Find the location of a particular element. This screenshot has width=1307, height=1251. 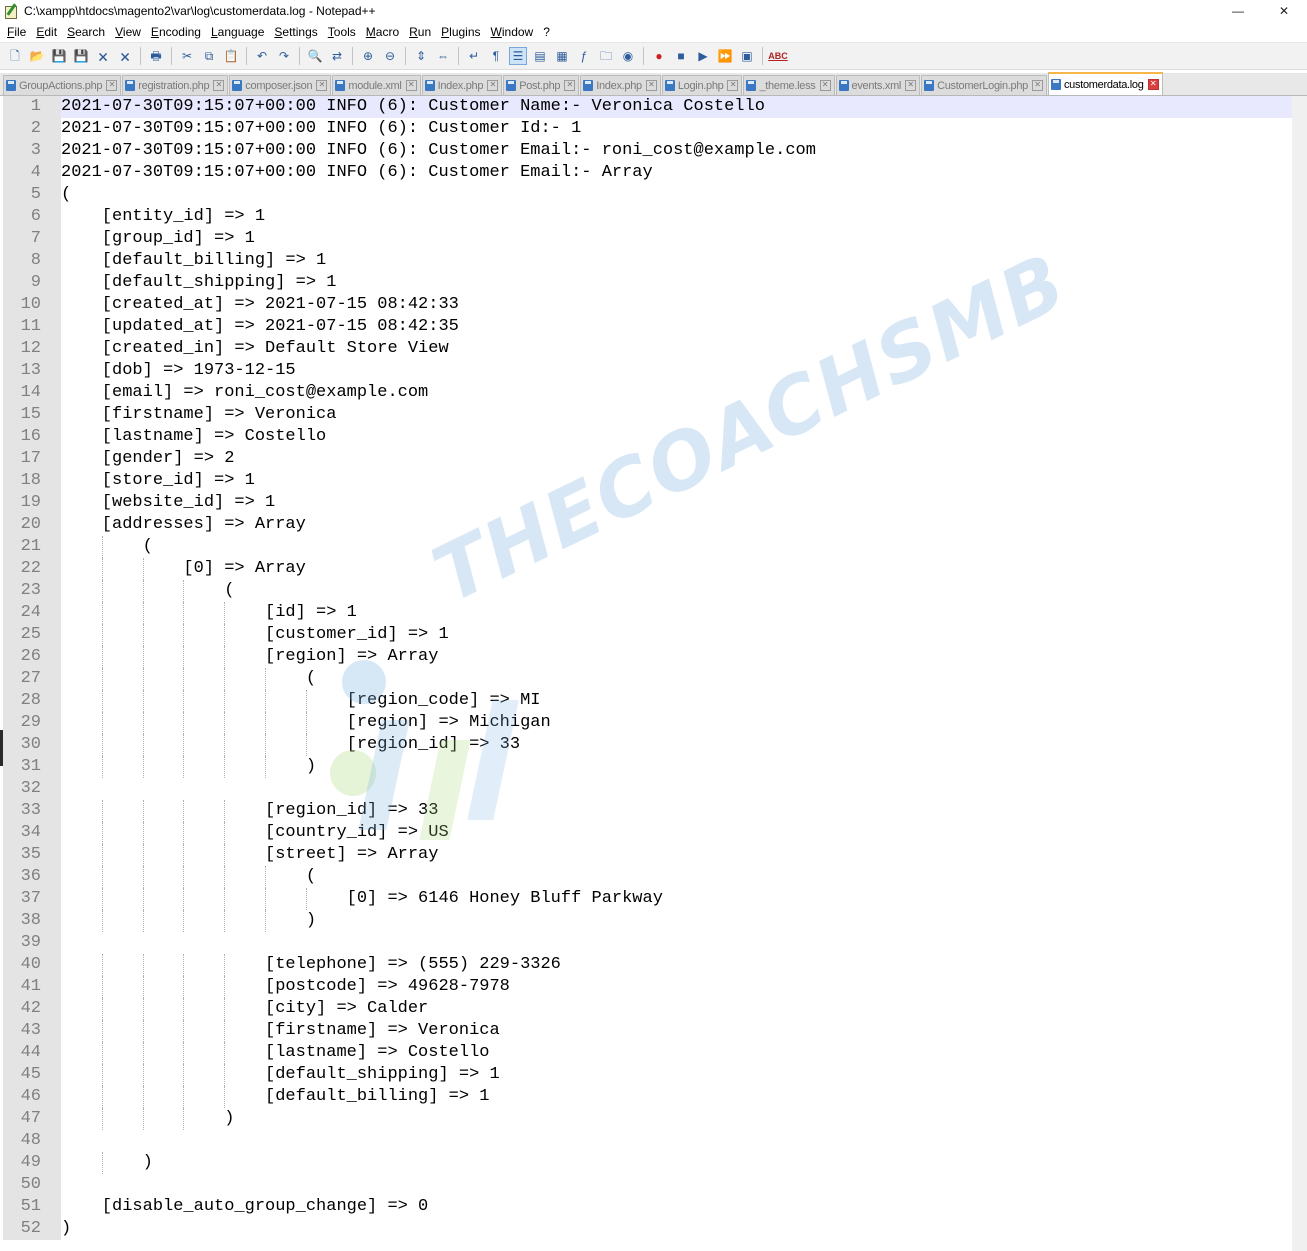

code-line: 7 [group_id] => 1 is located at coordinates (646, 239).